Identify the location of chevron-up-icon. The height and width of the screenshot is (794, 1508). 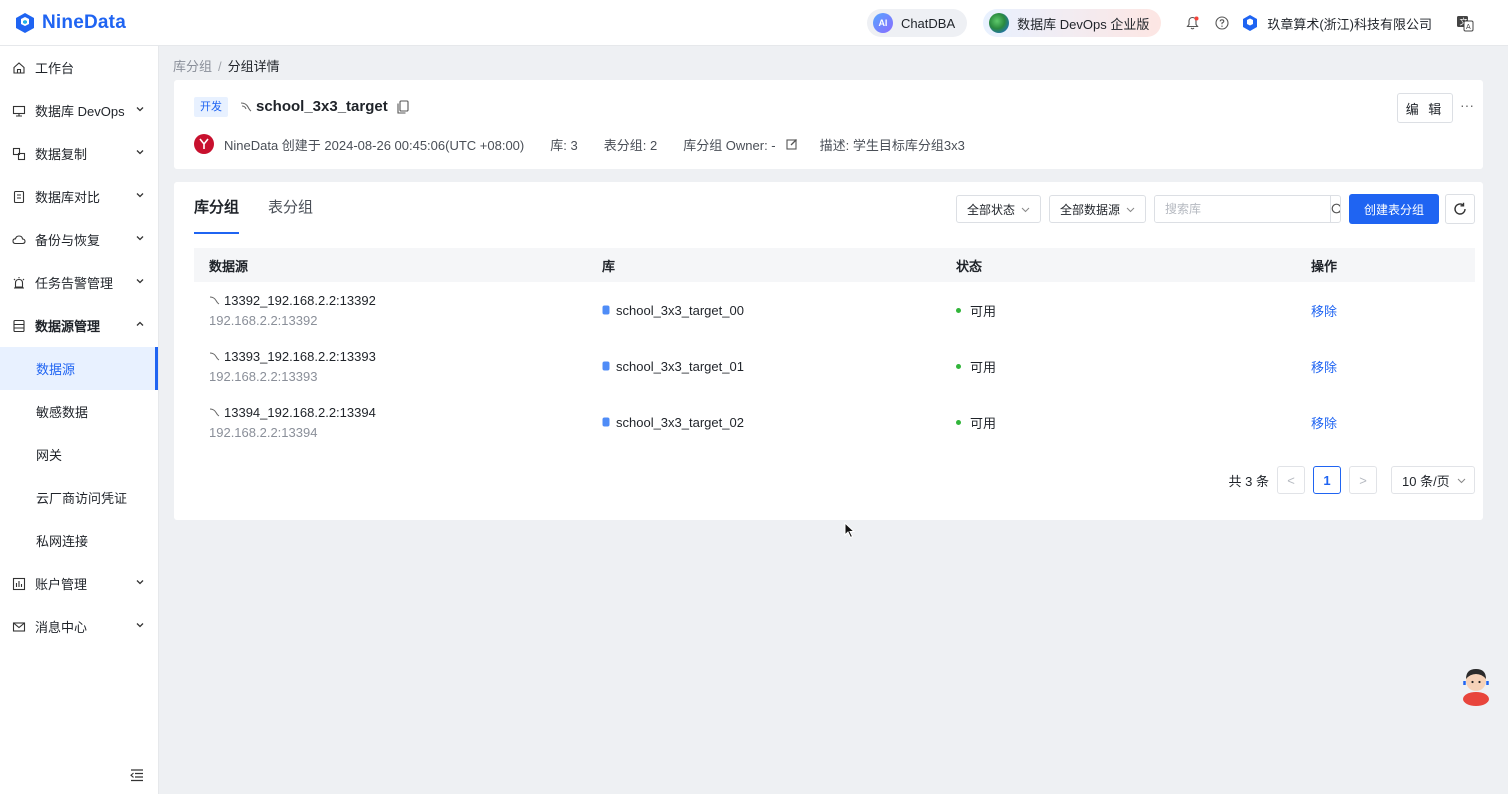
(140, 323).